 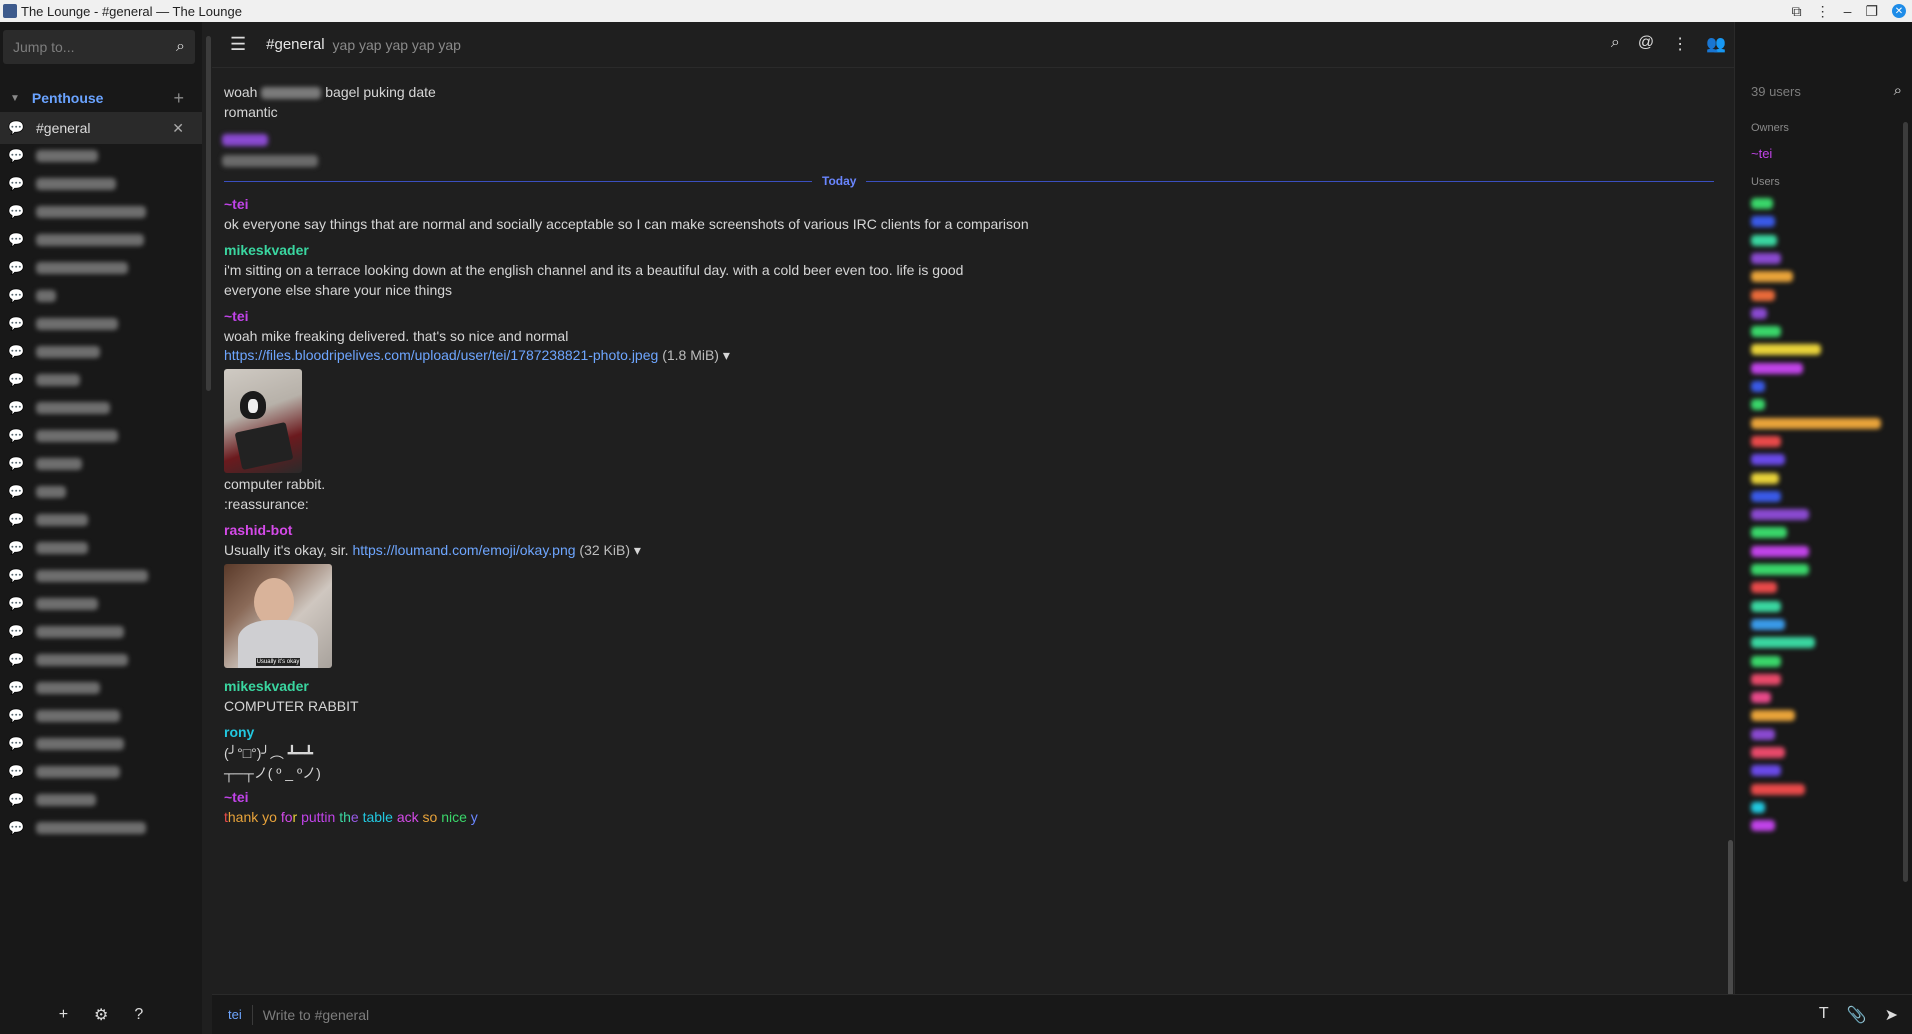 I want to click on file-size: (1.8 MiB), so click(x=690, y=355).